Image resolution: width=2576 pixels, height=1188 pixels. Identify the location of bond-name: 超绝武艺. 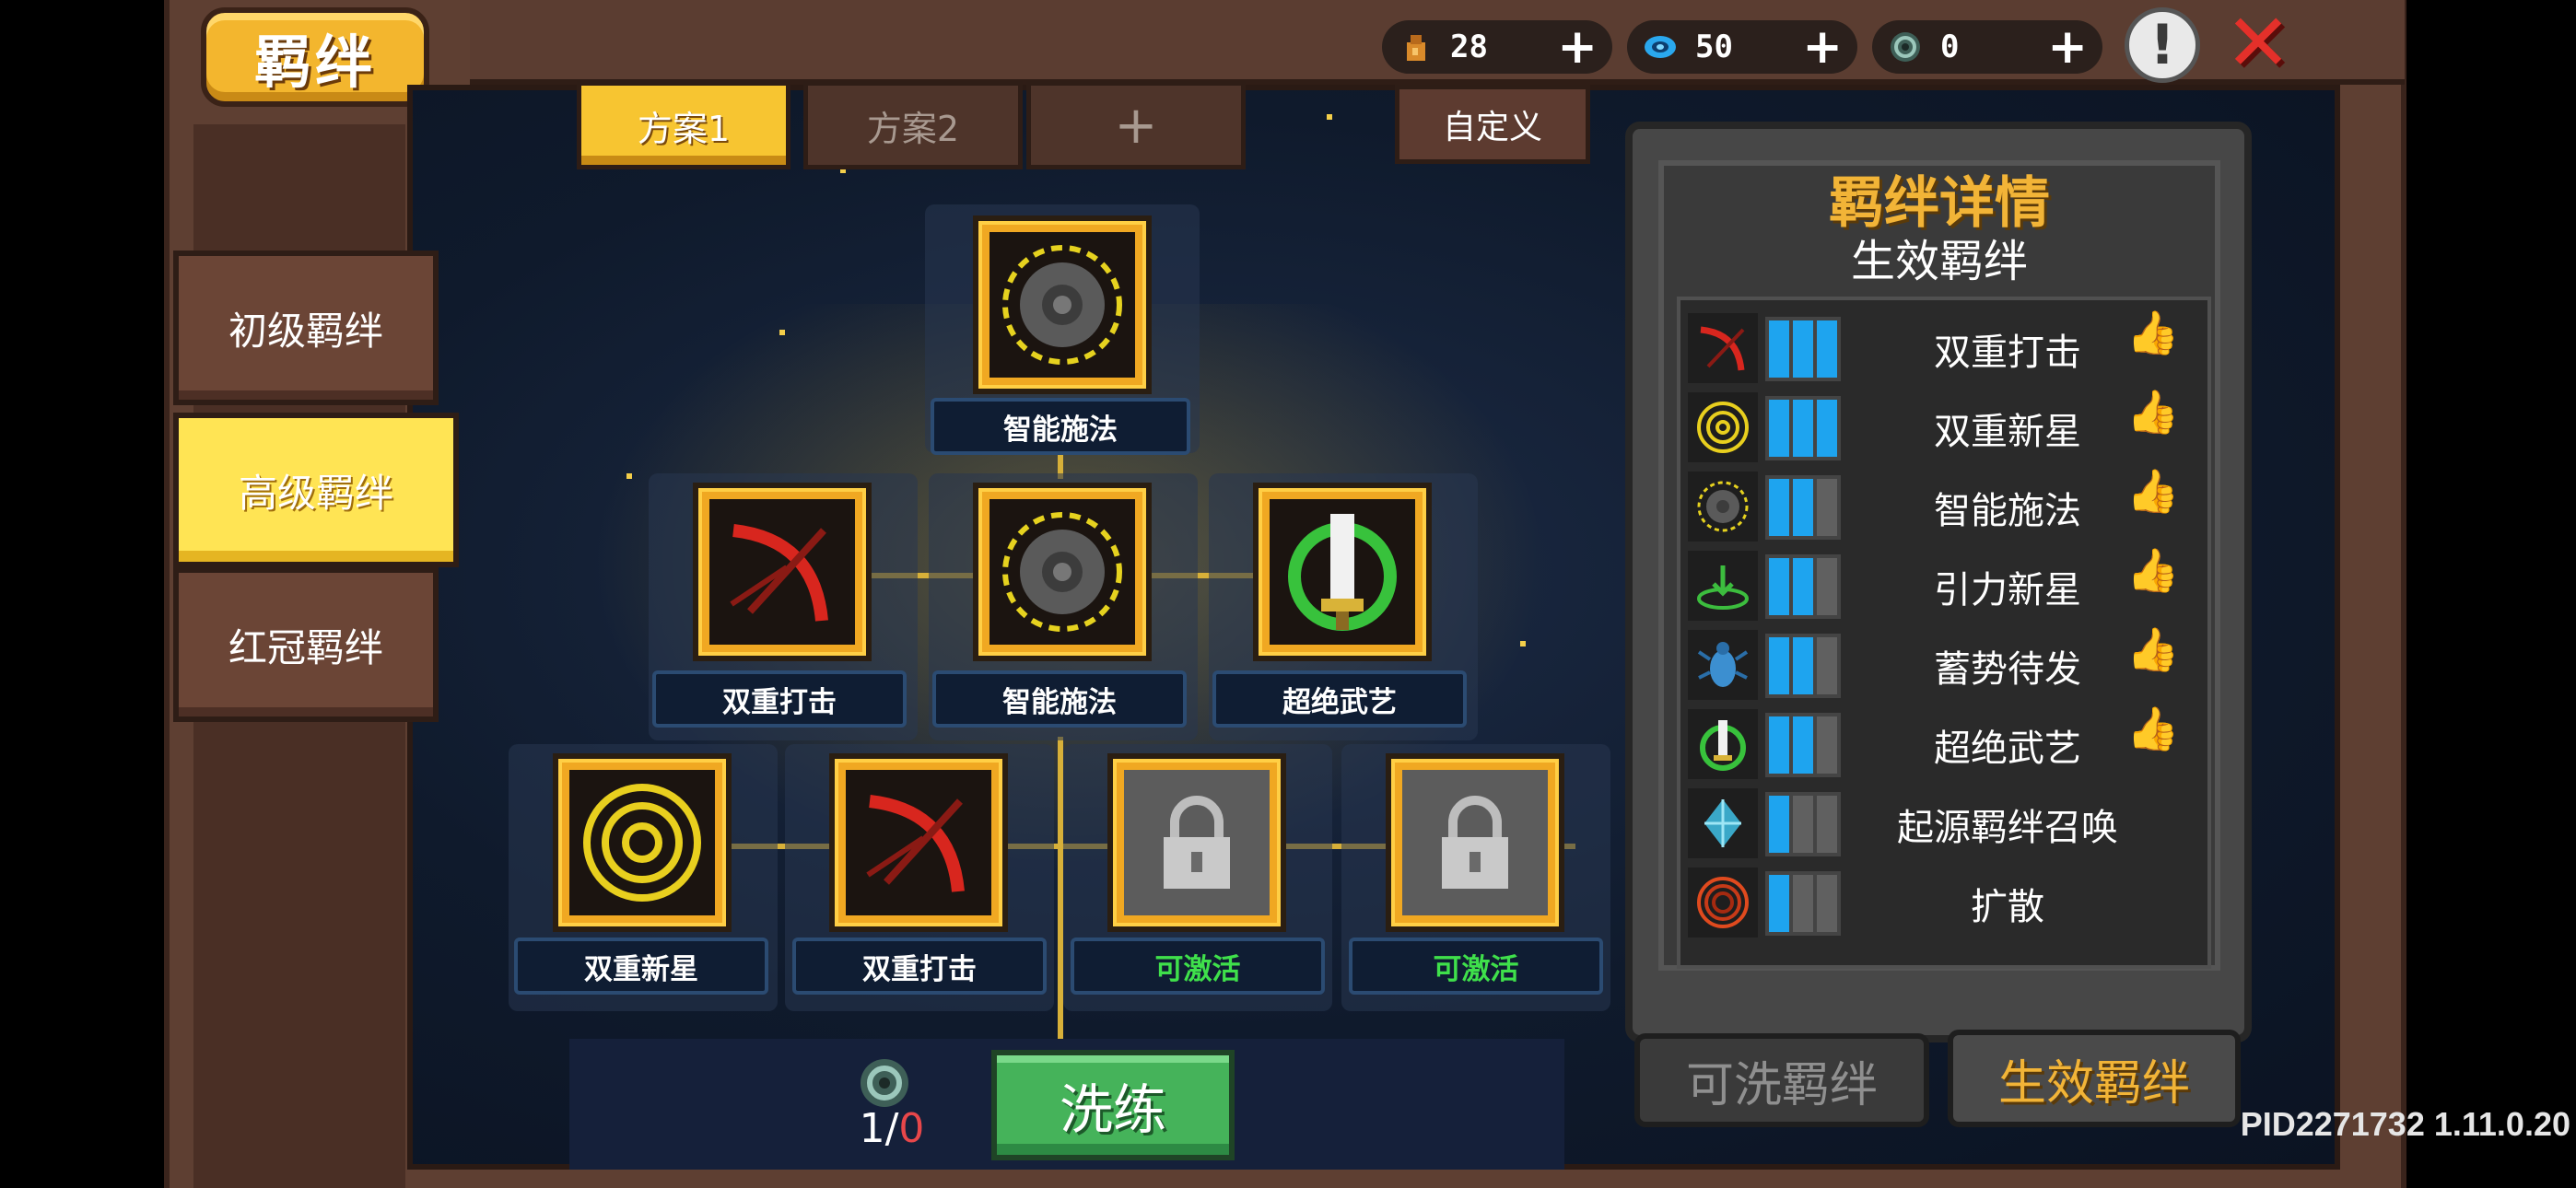
(2008, 749).